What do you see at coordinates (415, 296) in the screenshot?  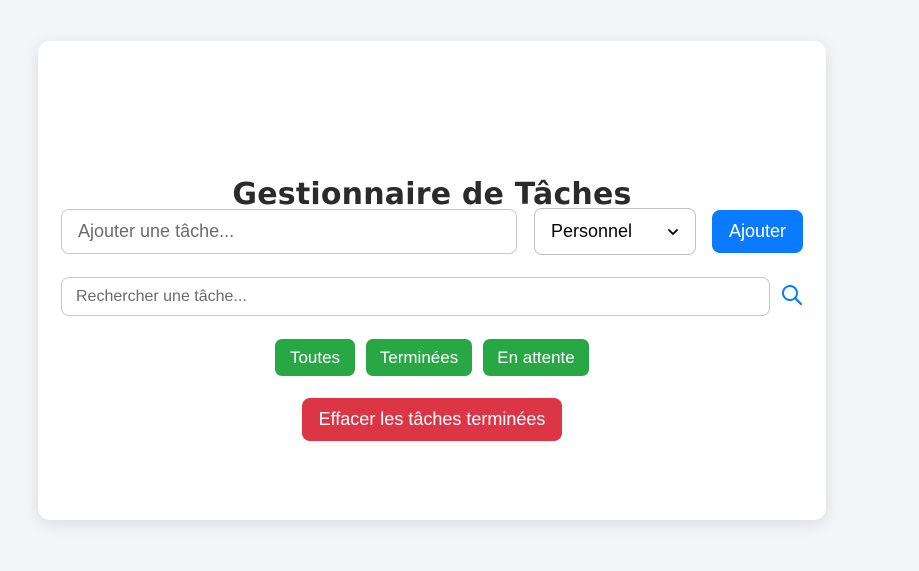 I see `search-input` at bounding box center [415, 296].